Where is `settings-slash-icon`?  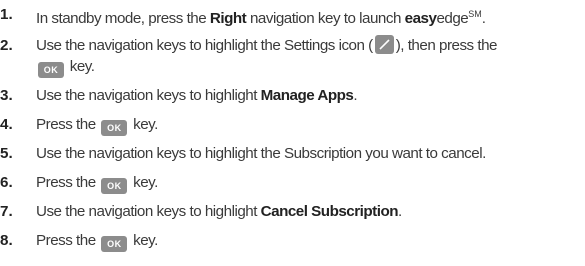 settings-slash-icon is located at coordinates (384, 44).